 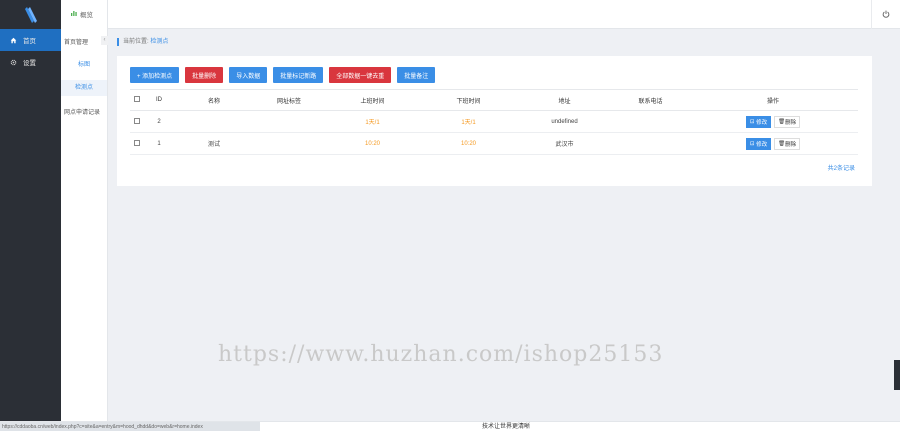 I want to click on power-icon, so click(x=886, y=15).